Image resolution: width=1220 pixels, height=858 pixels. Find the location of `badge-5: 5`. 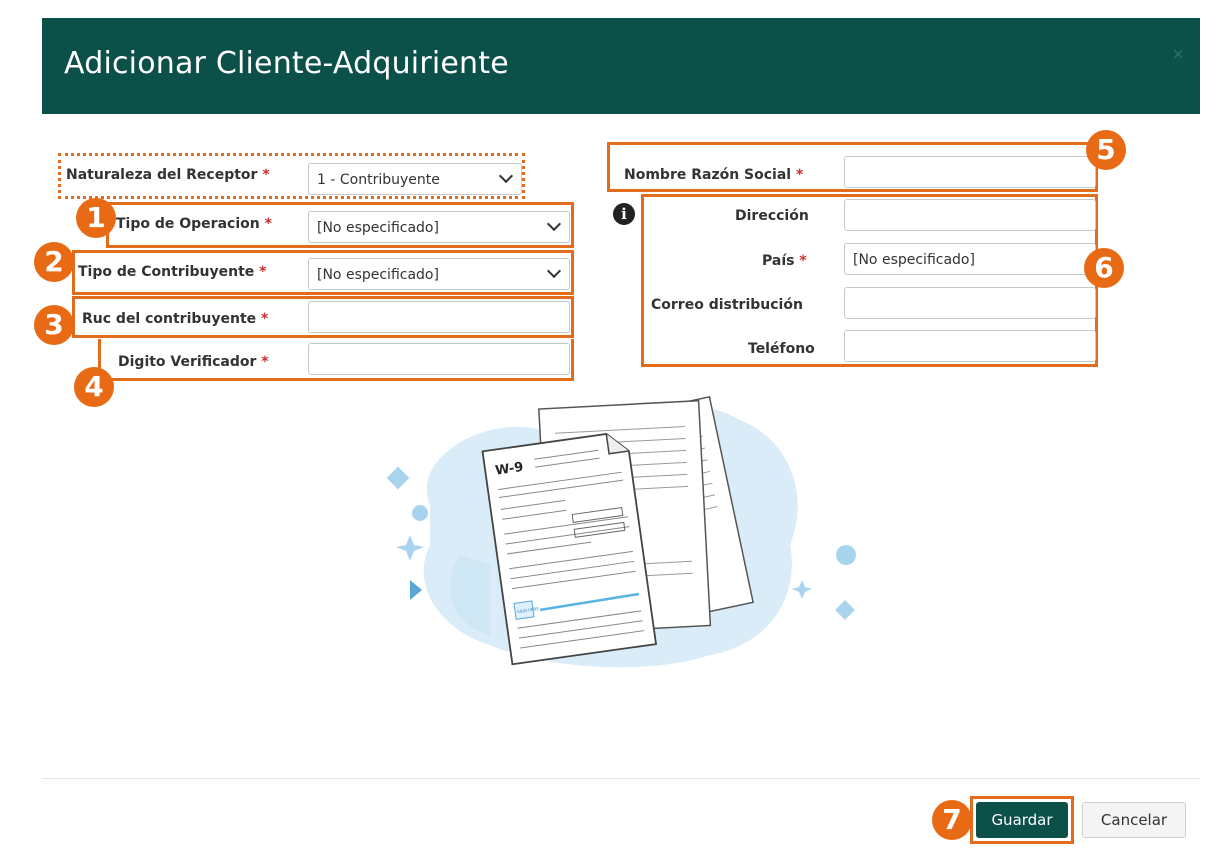

badge-5: 5 is located at coordinates (1106, 150).